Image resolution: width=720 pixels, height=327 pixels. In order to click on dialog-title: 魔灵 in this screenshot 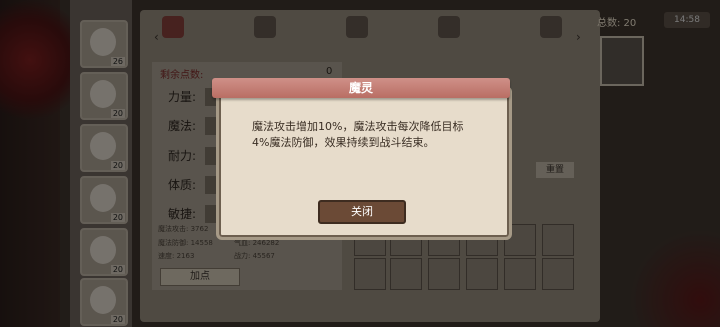, I will do `click(360, 88)`.